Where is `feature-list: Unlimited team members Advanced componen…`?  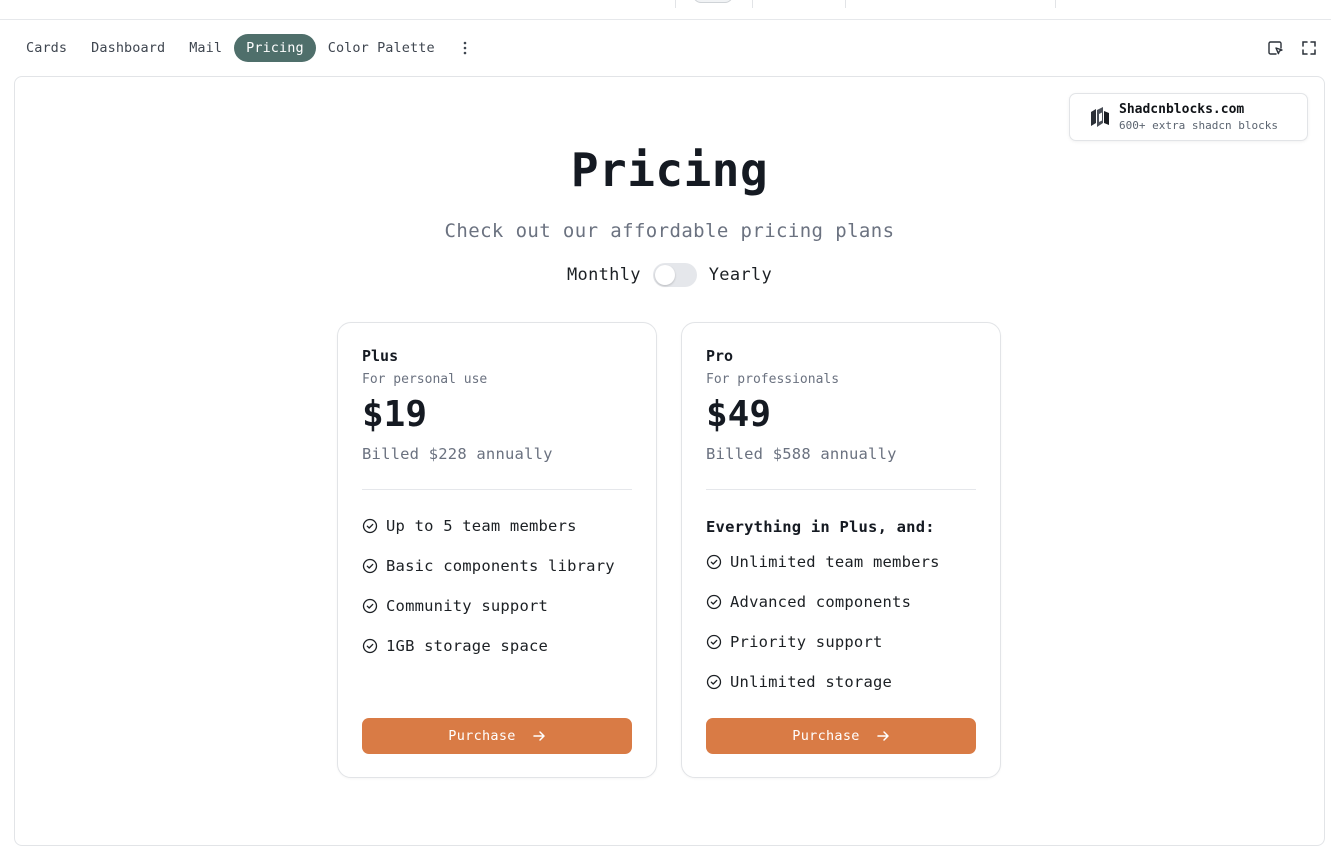 feature-list: Unlimited team members Advanced componen… is located at coordinates (841, 622).